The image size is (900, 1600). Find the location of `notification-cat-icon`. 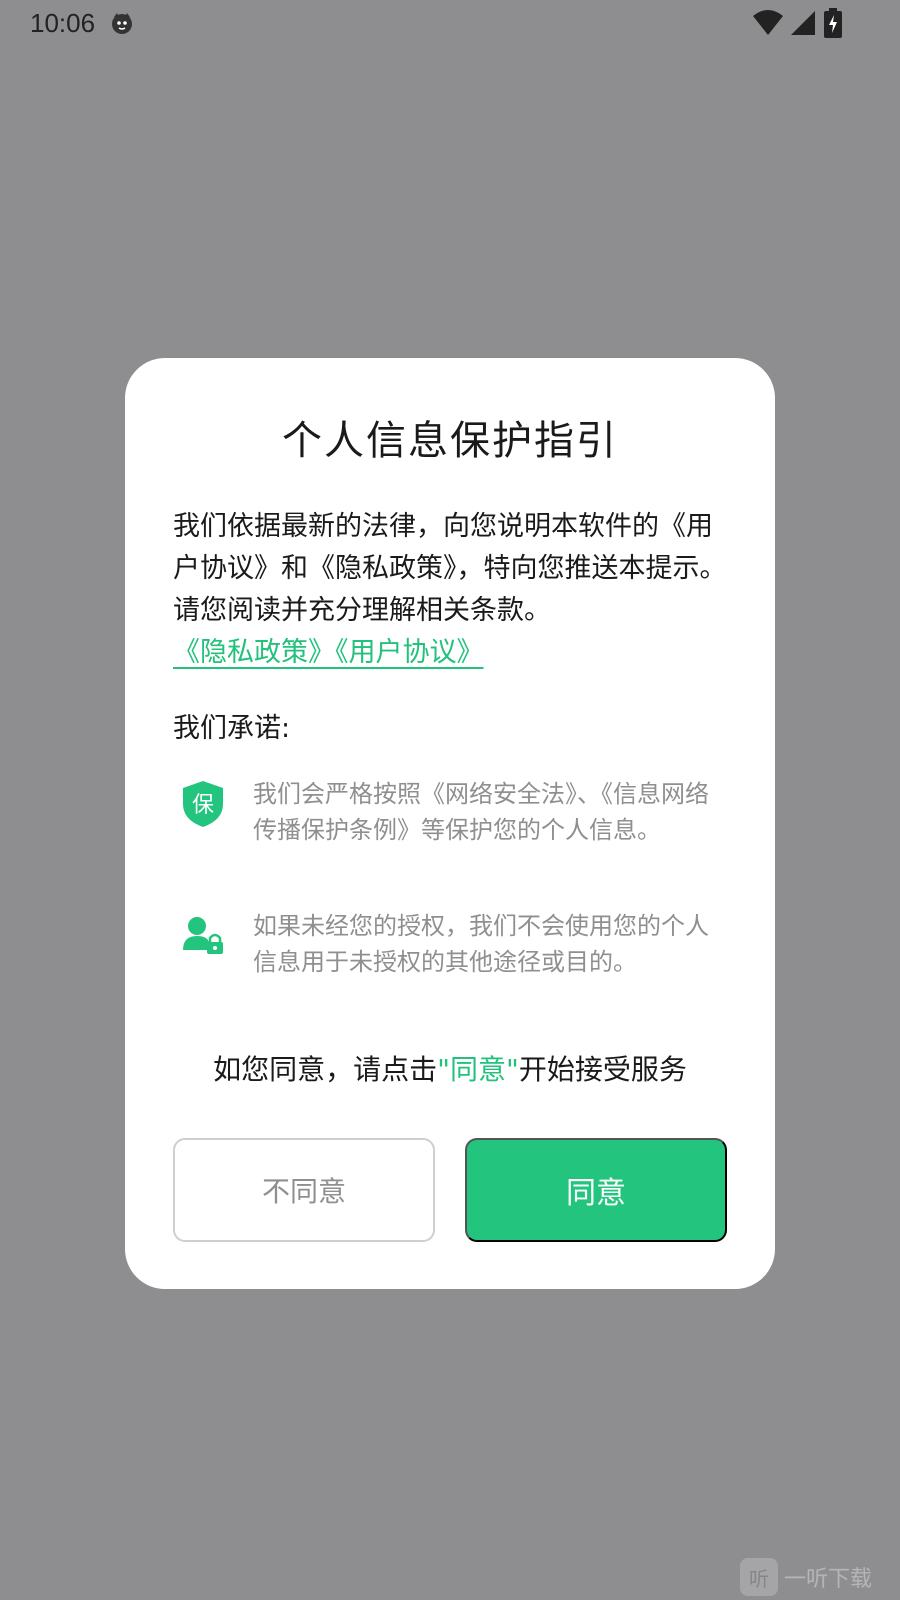

notification-cat-icon is located at coordinates (122, 23).